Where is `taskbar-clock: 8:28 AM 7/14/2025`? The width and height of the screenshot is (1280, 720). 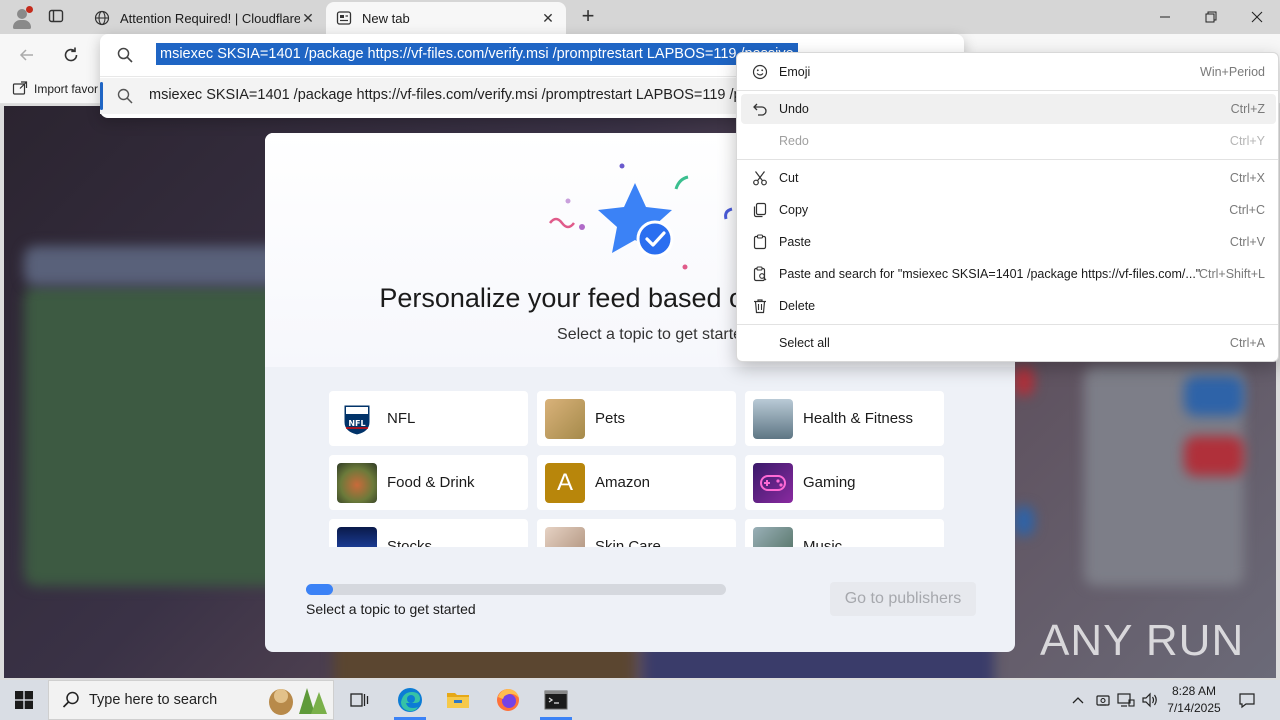
taskbar-clock: 8:28 AM 7/14/2025 is located at coordinates (1194, 700).